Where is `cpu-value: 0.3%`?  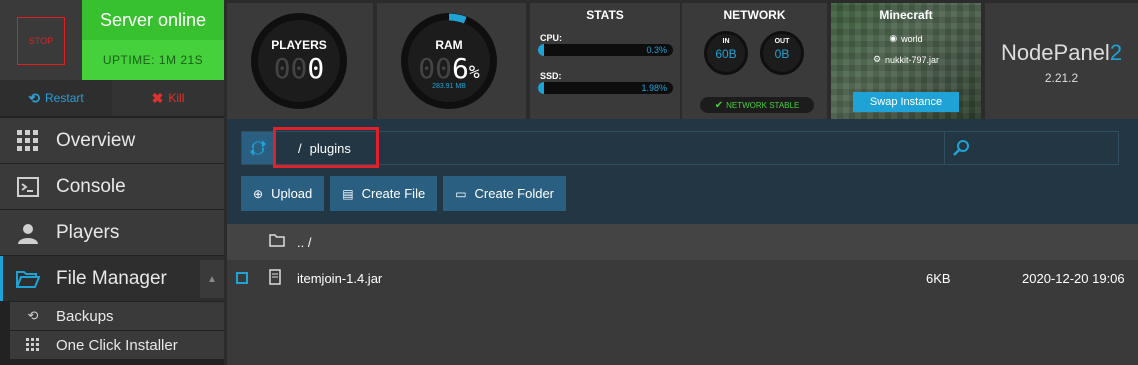
cpu-value: 0.3% is located at coordinates (656, 50).